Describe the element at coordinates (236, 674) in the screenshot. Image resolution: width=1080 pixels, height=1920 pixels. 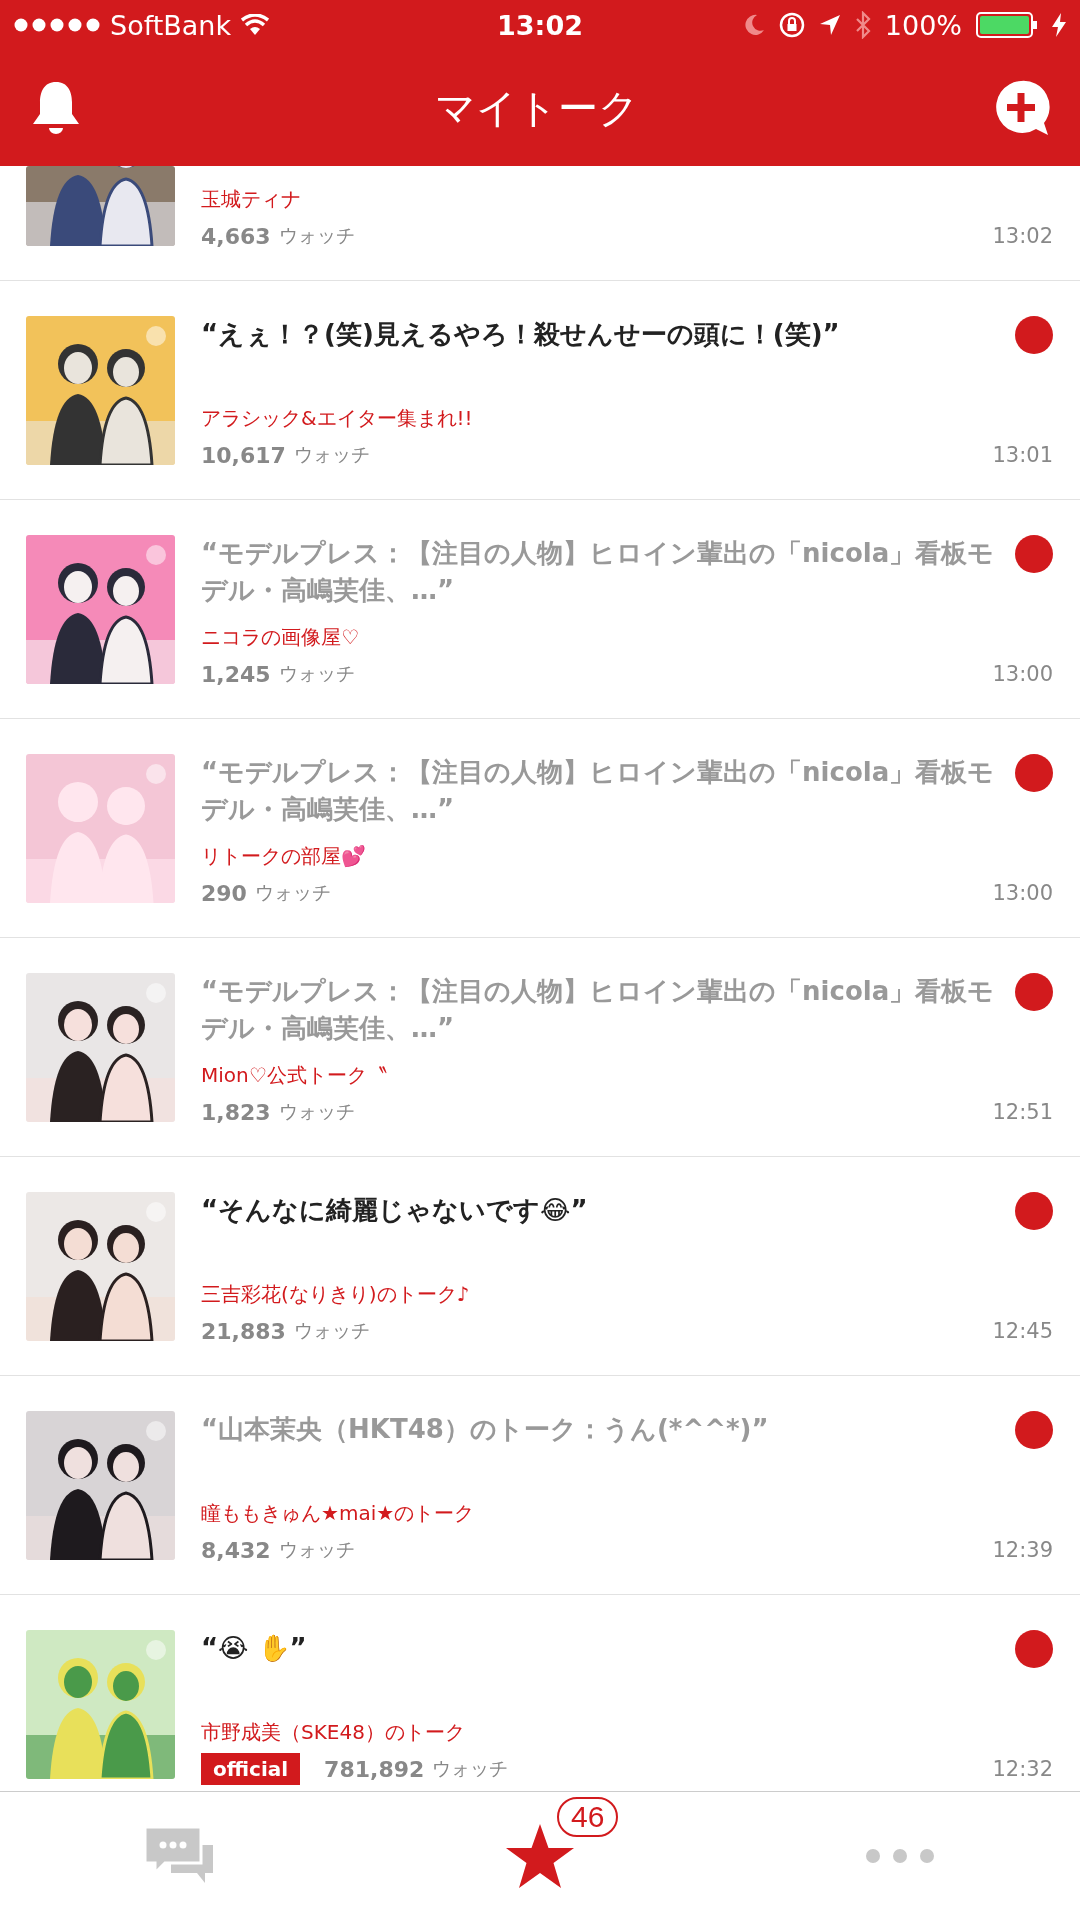
I see `watch-count: 1,245` at that location.